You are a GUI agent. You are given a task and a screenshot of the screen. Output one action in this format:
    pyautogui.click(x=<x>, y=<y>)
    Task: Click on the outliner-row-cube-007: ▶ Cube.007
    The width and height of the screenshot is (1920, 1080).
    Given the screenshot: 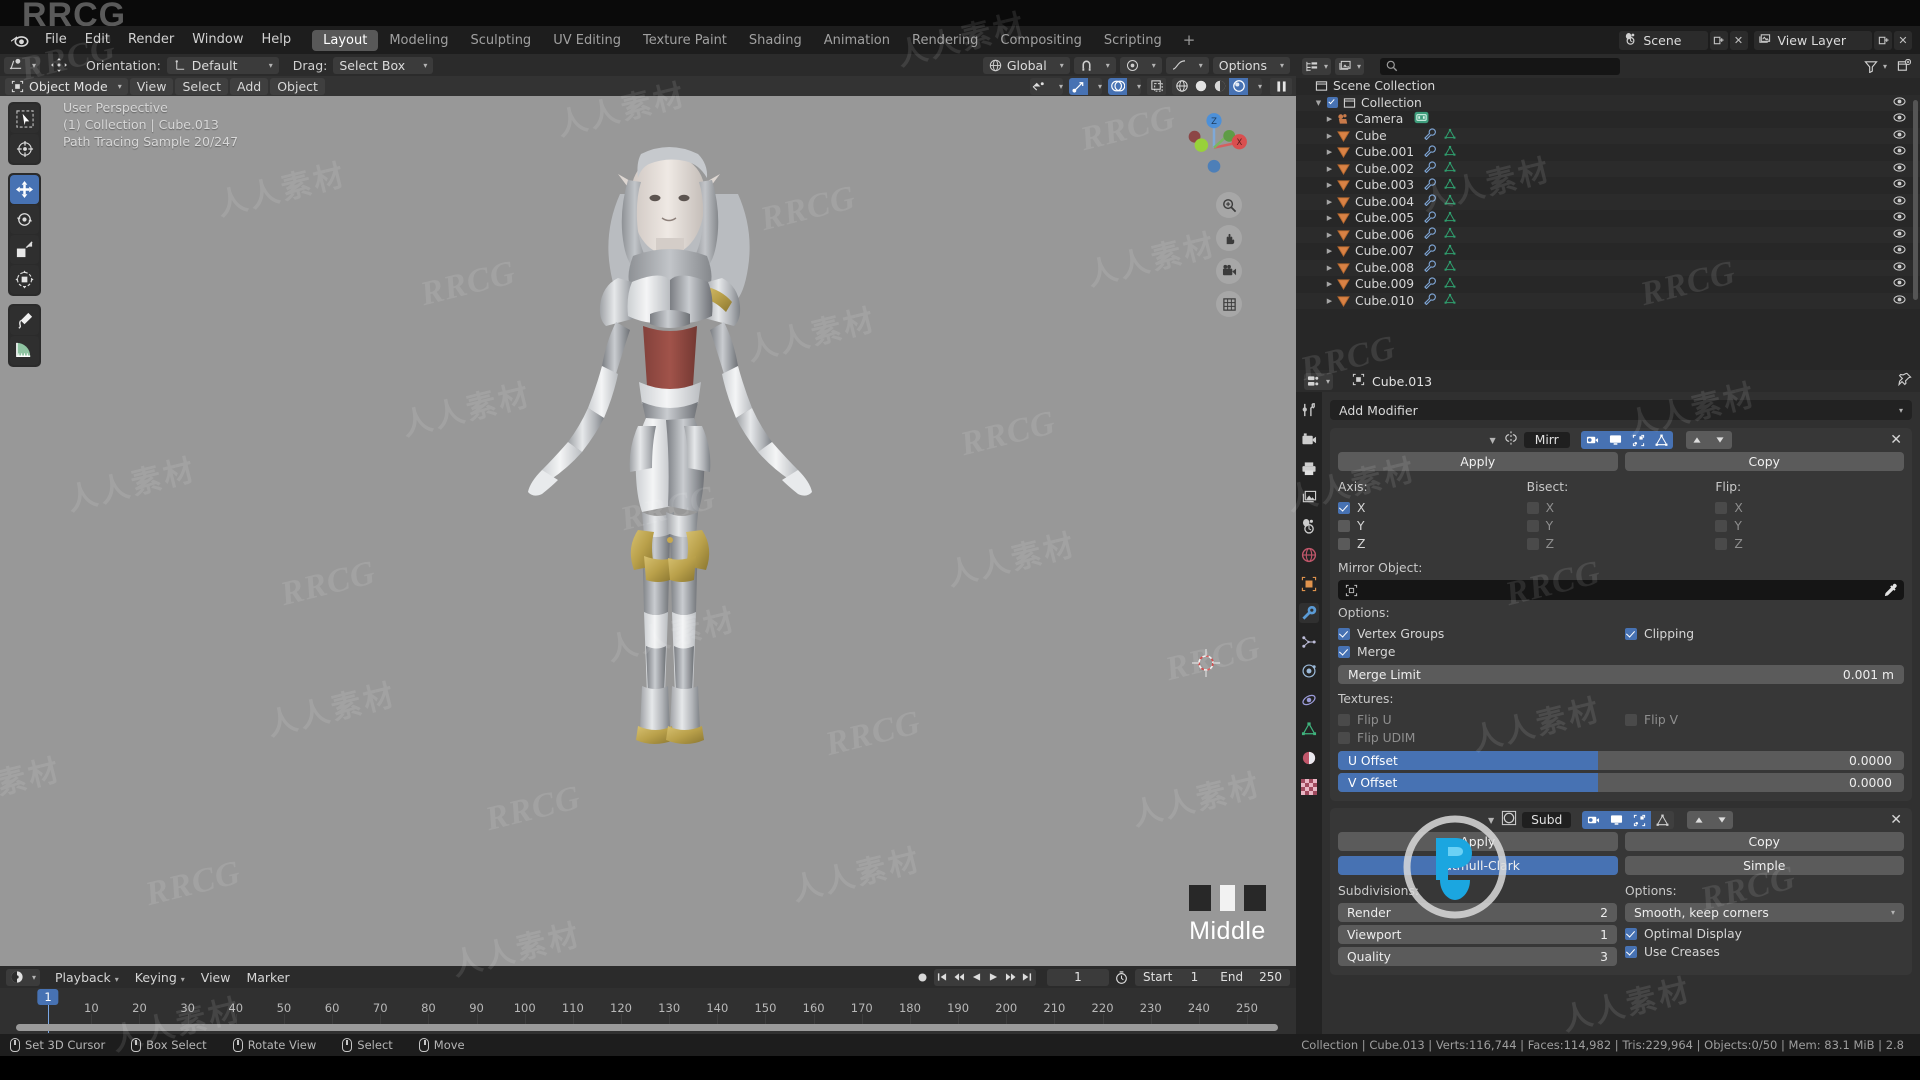 What is the action you would take?
    pyautogui.click(x=1608, y=251)
    